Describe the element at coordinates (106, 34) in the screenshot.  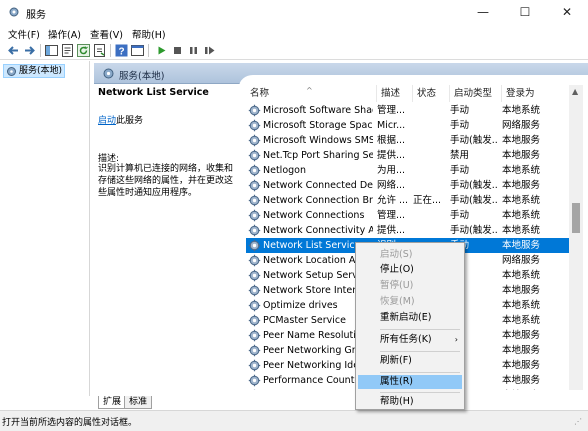
I see `menu-view: 查看(V)` at that location.